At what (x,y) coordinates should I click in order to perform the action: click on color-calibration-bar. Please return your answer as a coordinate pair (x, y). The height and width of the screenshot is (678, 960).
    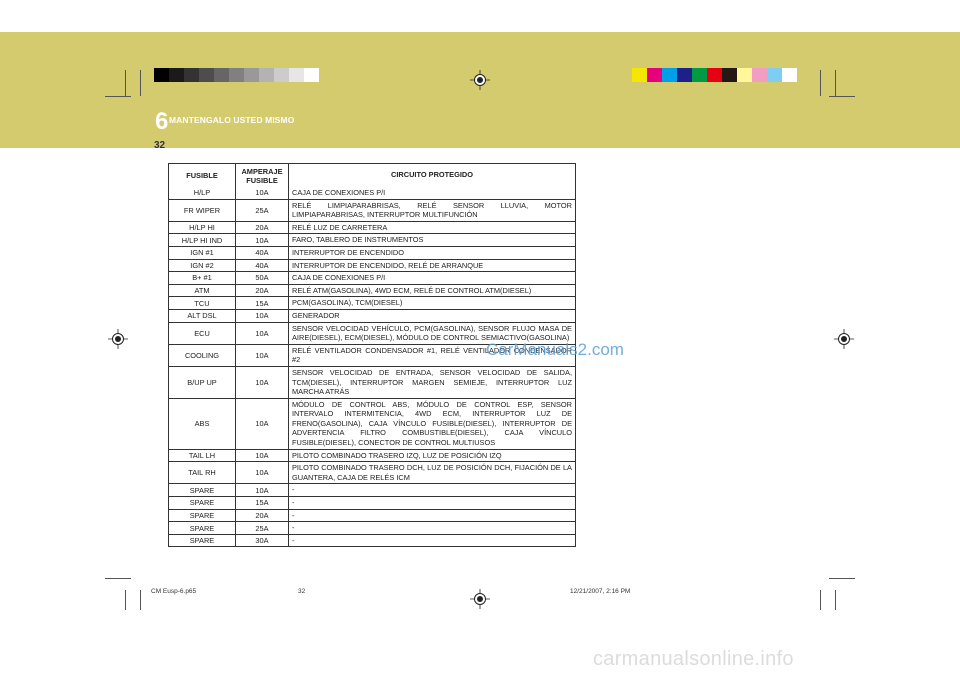
    Looking at the image, I should click on (714, 75).